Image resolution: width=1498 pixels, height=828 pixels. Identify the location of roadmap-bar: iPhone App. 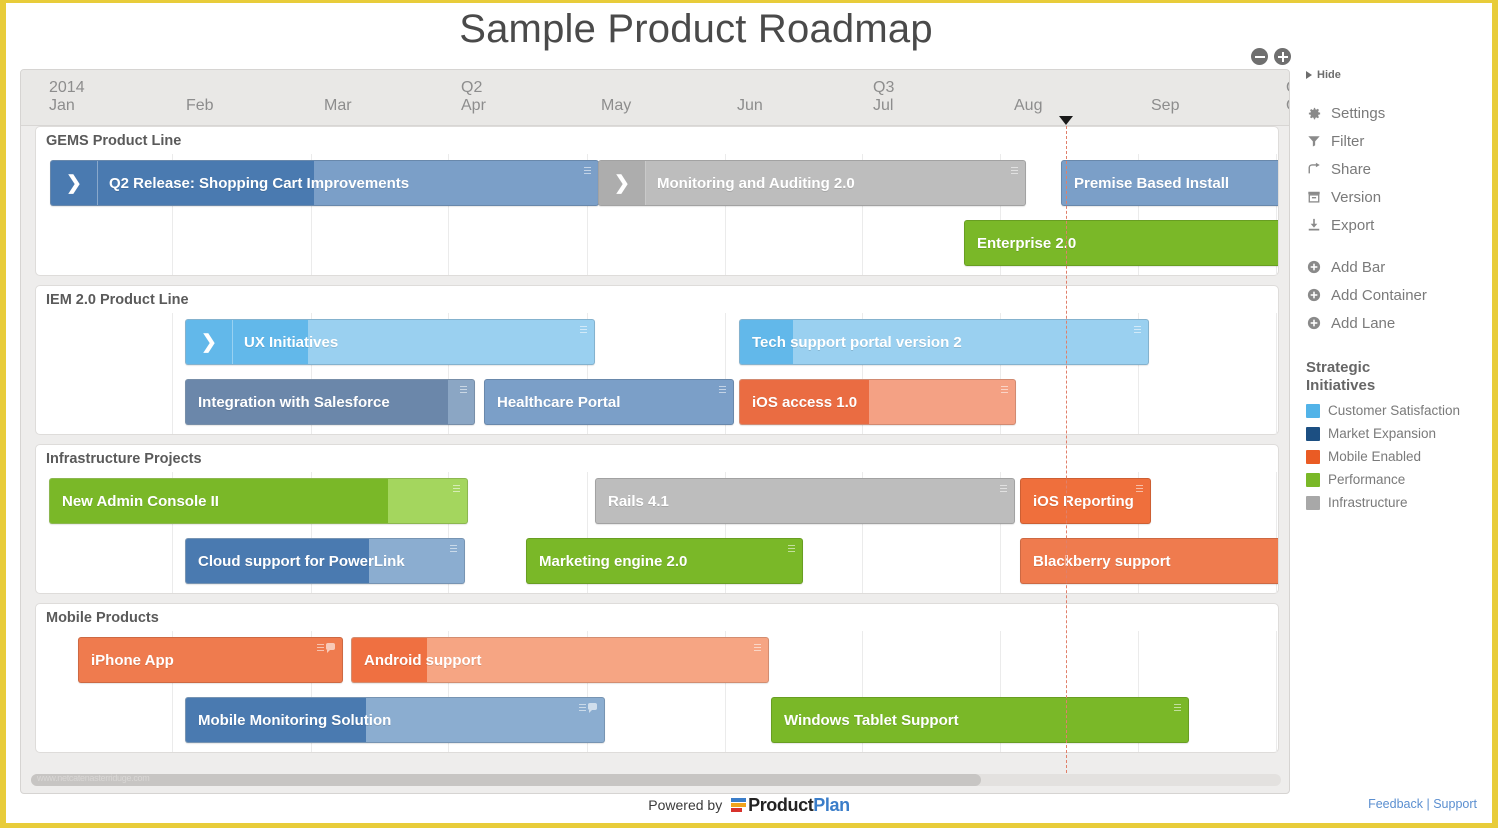
(210, 660).